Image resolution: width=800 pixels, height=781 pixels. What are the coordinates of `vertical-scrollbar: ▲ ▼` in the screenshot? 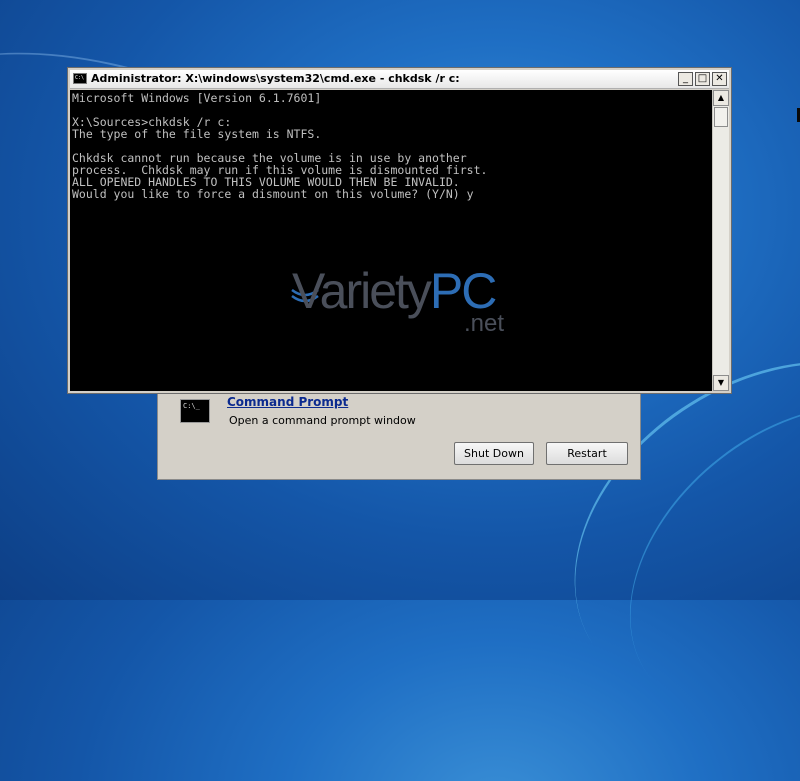 It's located at (720, 240).